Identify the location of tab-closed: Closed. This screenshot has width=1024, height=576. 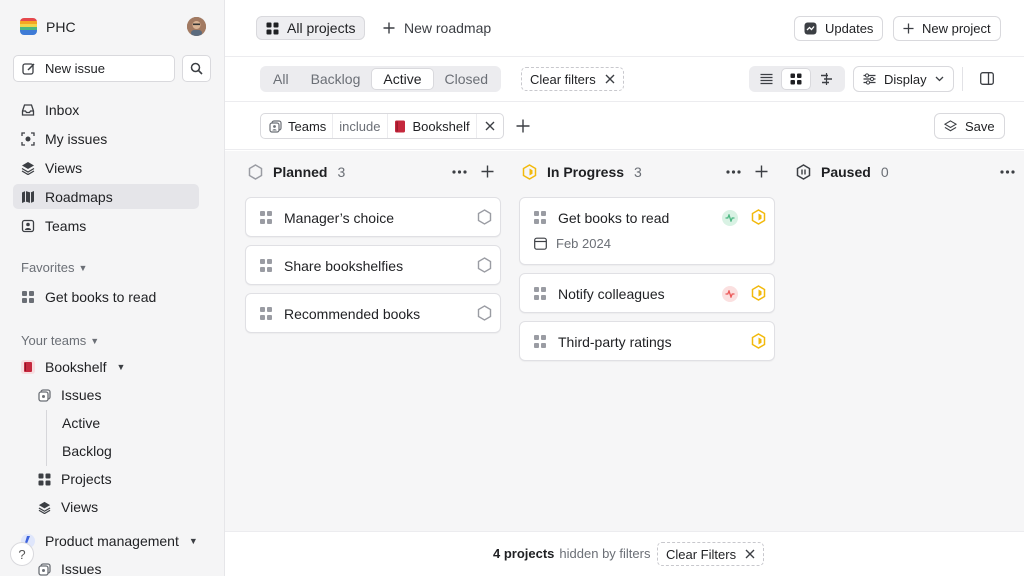
(467, 79).